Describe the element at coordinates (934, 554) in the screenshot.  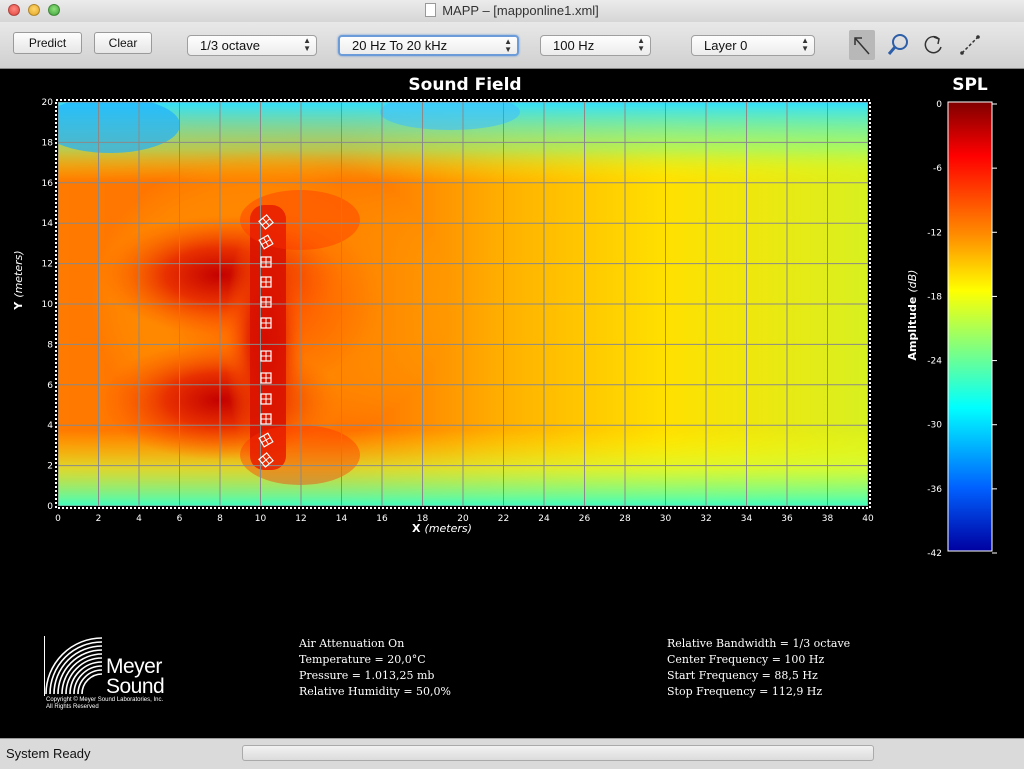
I see `spl-tick-label: -42` at that location.